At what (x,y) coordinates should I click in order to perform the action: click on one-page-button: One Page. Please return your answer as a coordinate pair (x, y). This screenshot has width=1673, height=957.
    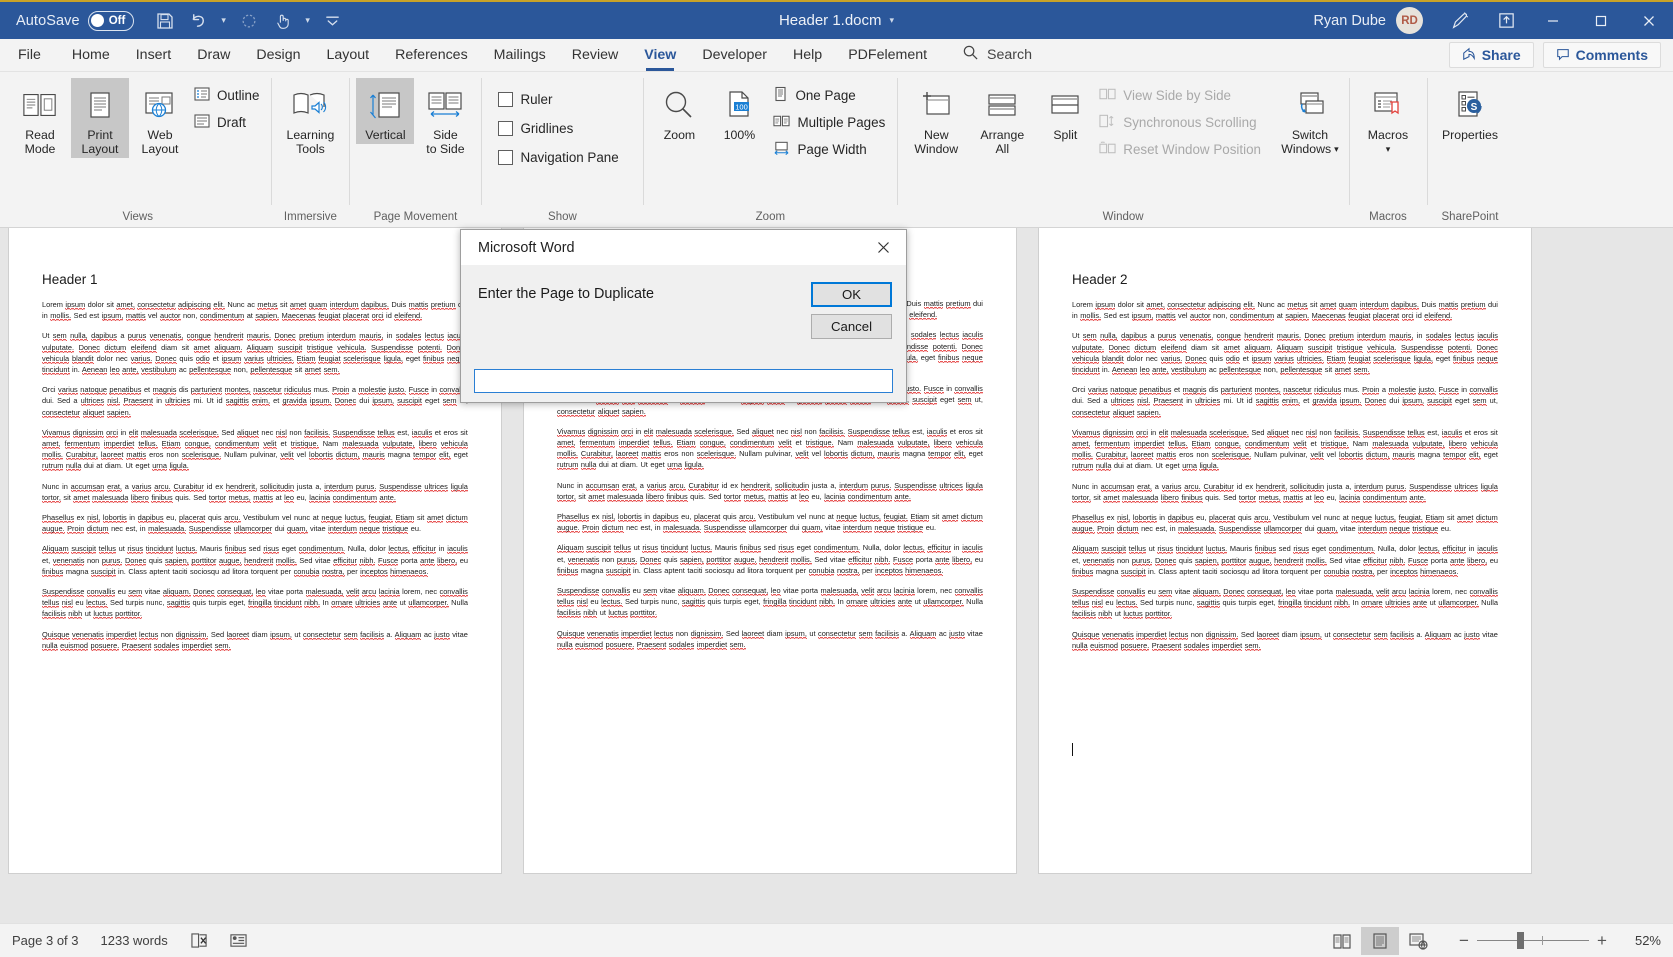
    Looking at the image, I should click on (830, 95).